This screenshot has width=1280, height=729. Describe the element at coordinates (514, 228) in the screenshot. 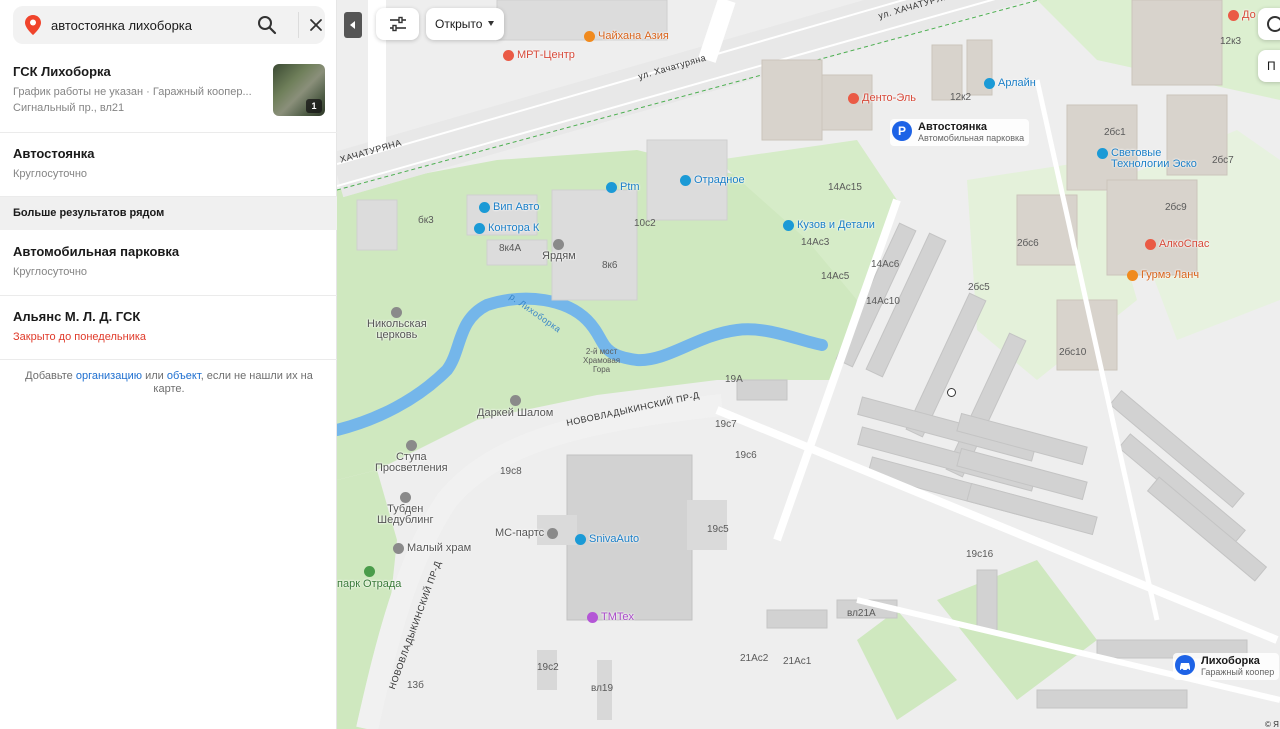

I see `poi-label: Контора К` at that location.